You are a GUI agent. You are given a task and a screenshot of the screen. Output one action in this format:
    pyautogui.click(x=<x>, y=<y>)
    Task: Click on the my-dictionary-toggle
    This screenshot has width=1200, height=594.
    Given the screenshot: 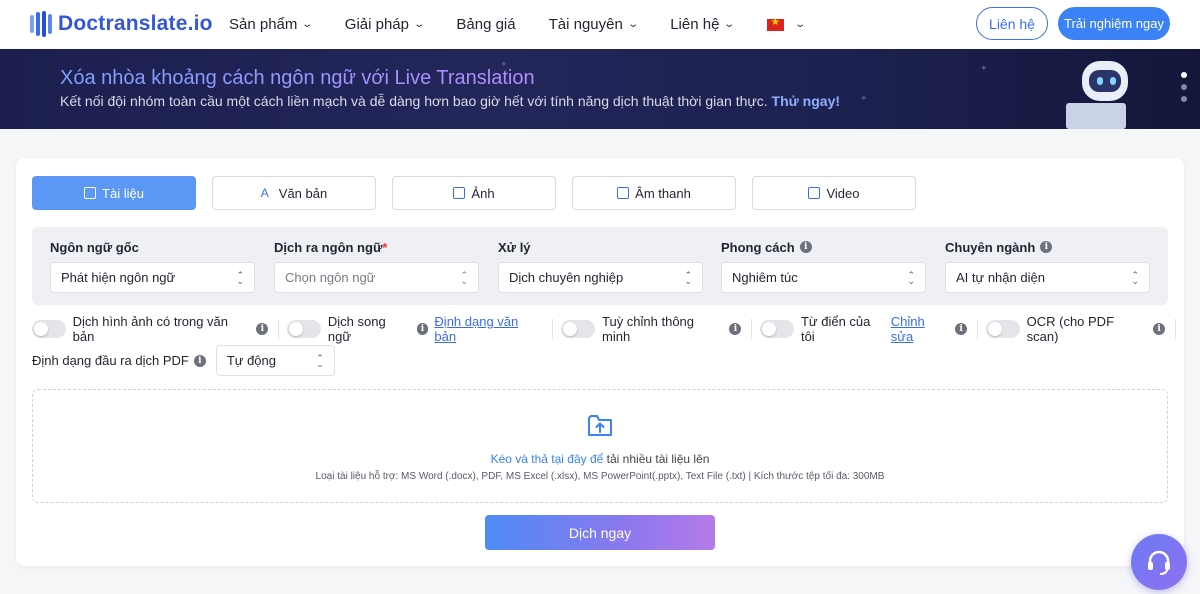 What is the action you would take?
    pyautogui.click(x=777, y=329)
    